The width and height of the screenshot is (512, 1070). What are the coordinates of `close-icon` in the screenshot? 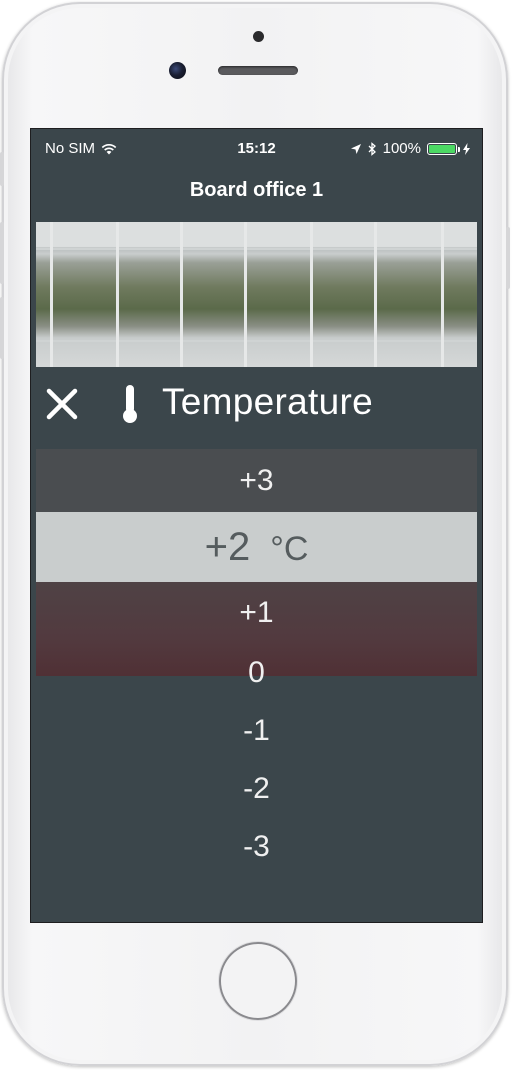 It's located at (62, 404).